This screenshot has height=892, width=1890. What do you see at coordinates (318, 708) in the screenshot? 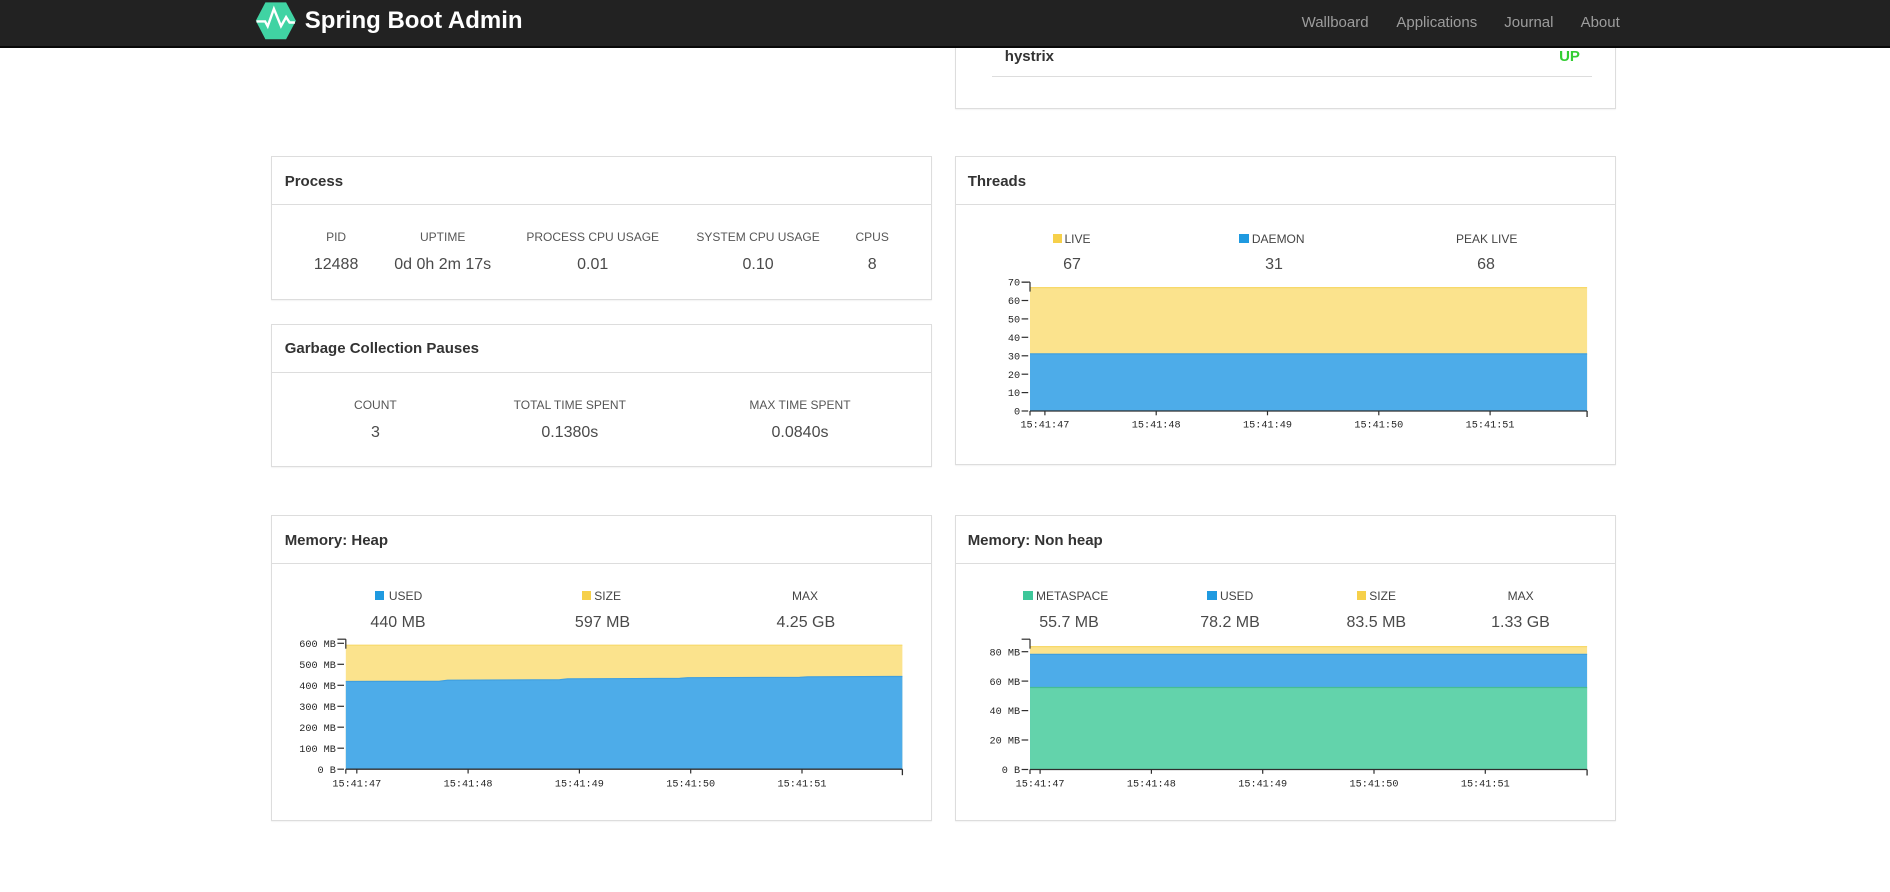
I see `svg-text: 300 MB` at bounding box center [318, 708].